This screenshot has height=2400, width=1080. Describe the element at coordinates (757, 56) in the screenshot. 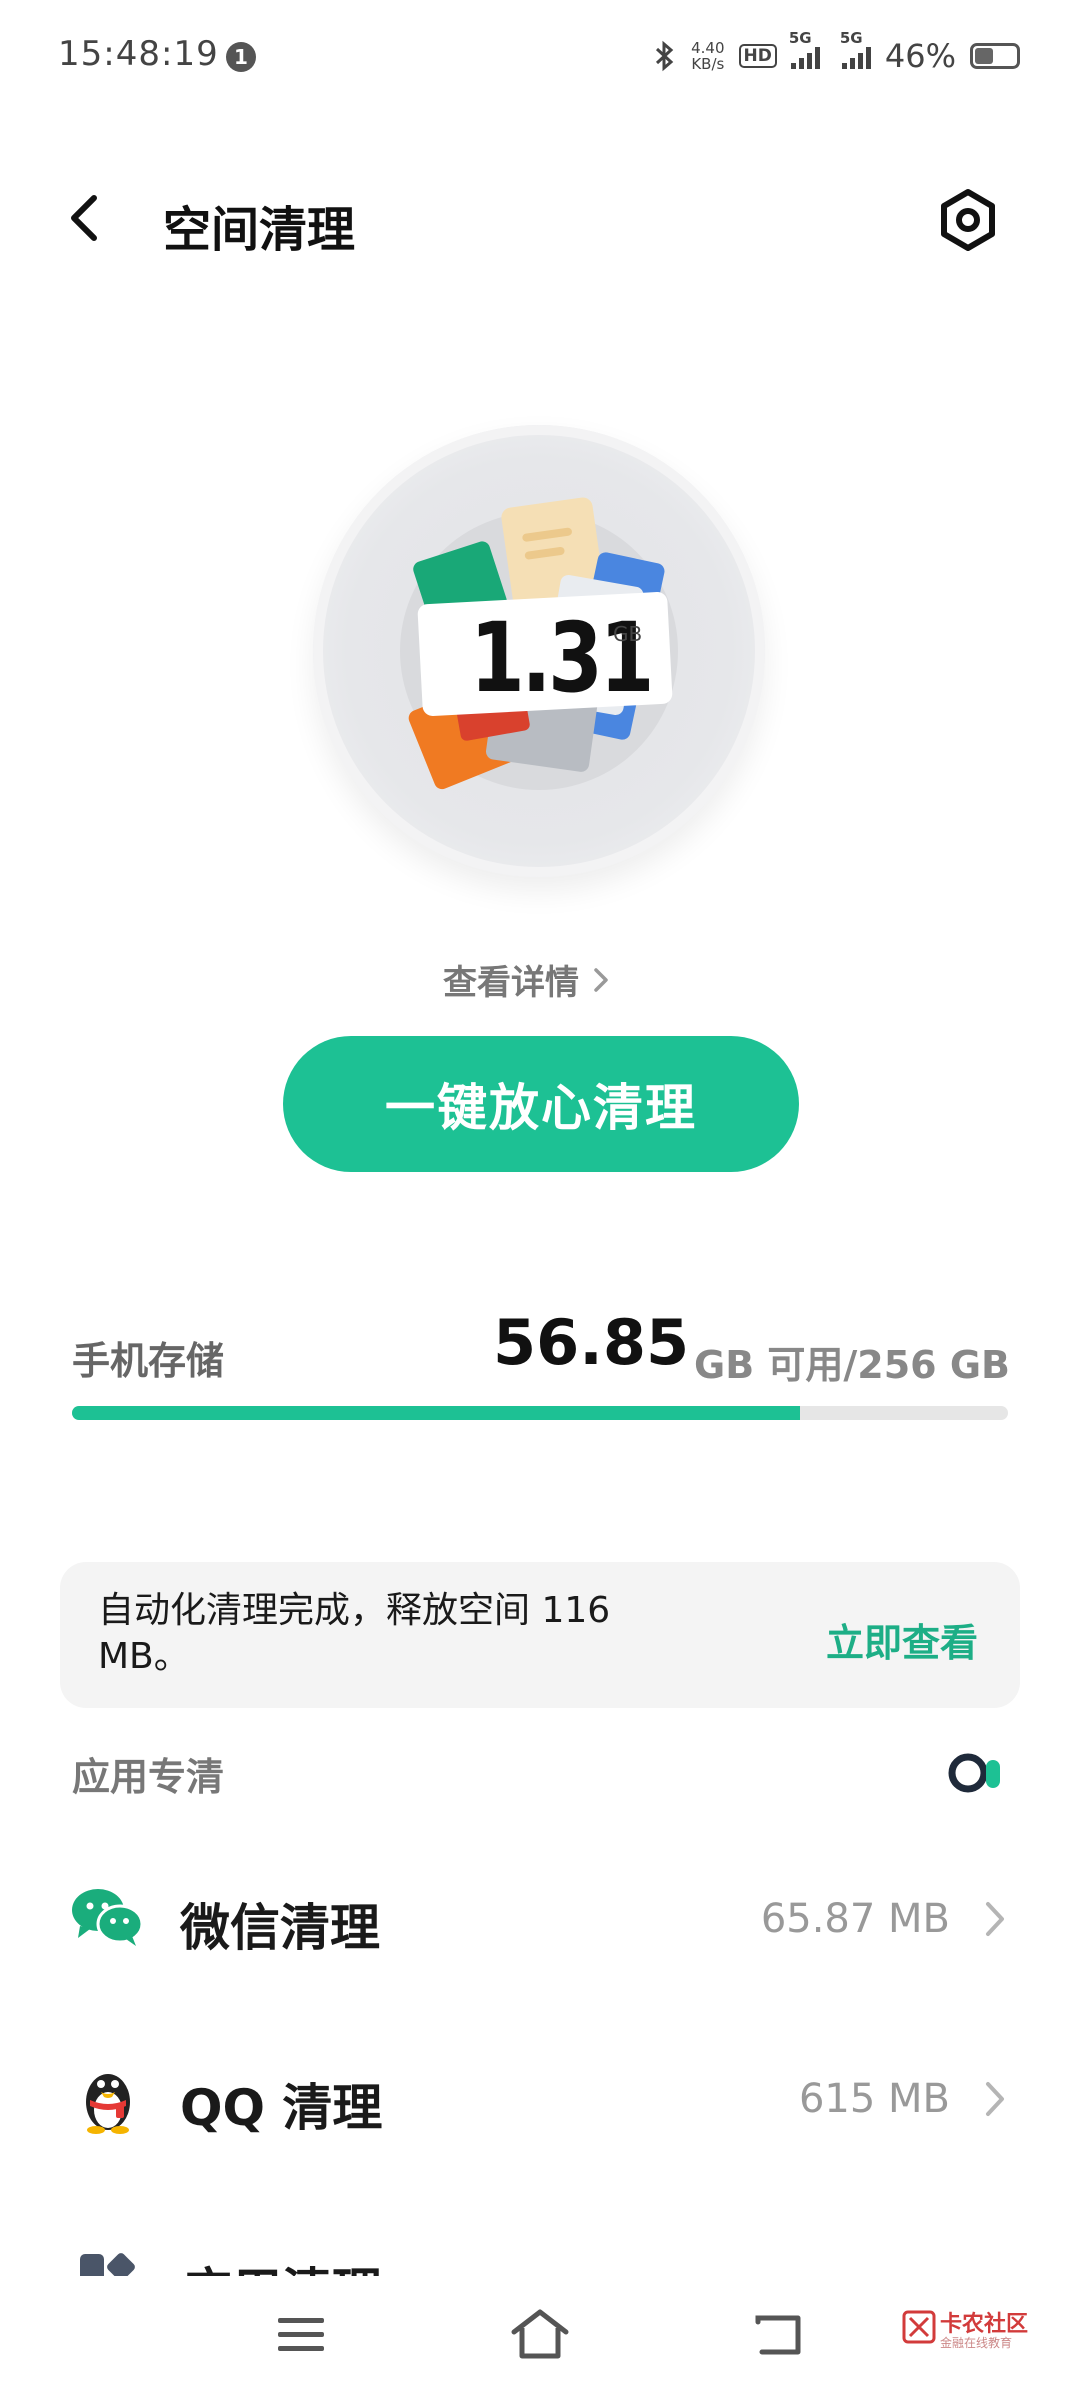

I see `hd-badge: HD` at that location.